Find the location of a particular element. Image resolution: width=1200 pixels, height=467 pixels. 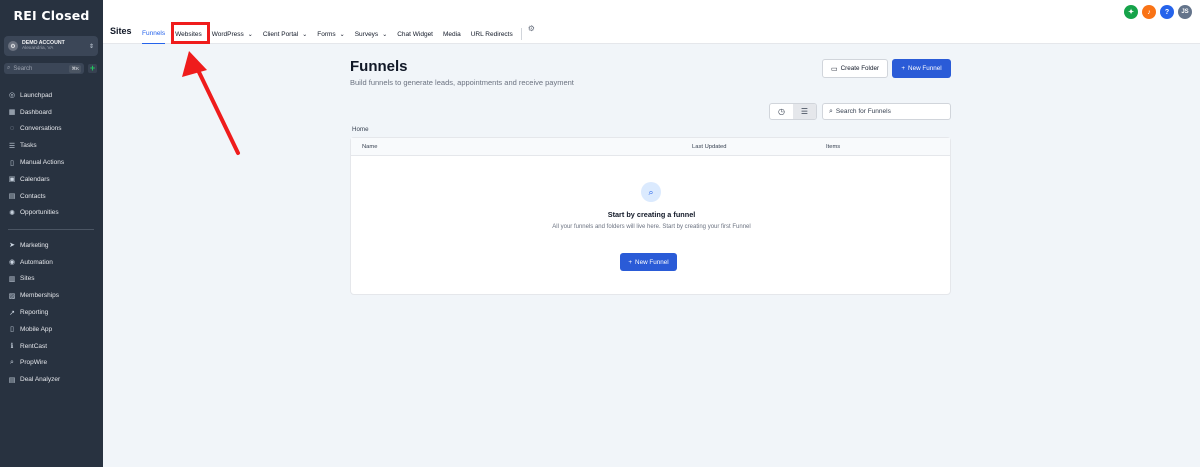

create-folder-label: Create Folder is located at coordinates (860, 68).